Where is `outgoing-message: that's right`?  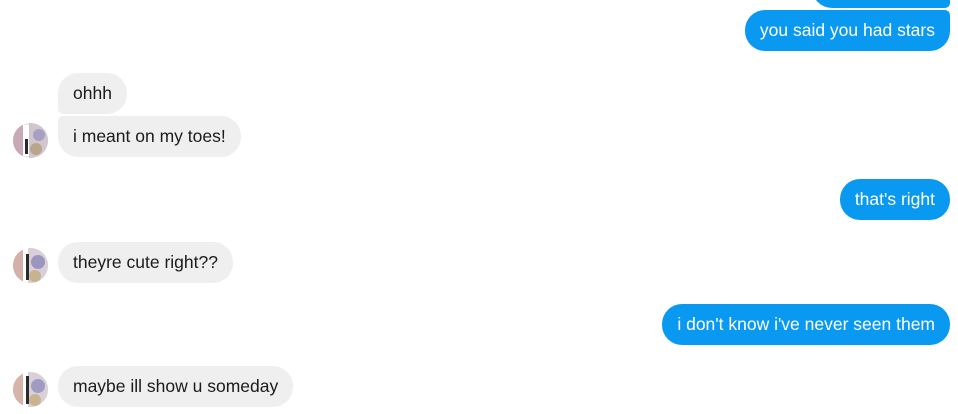 outgoing-message: that's right is located at coordinates (894, 199).